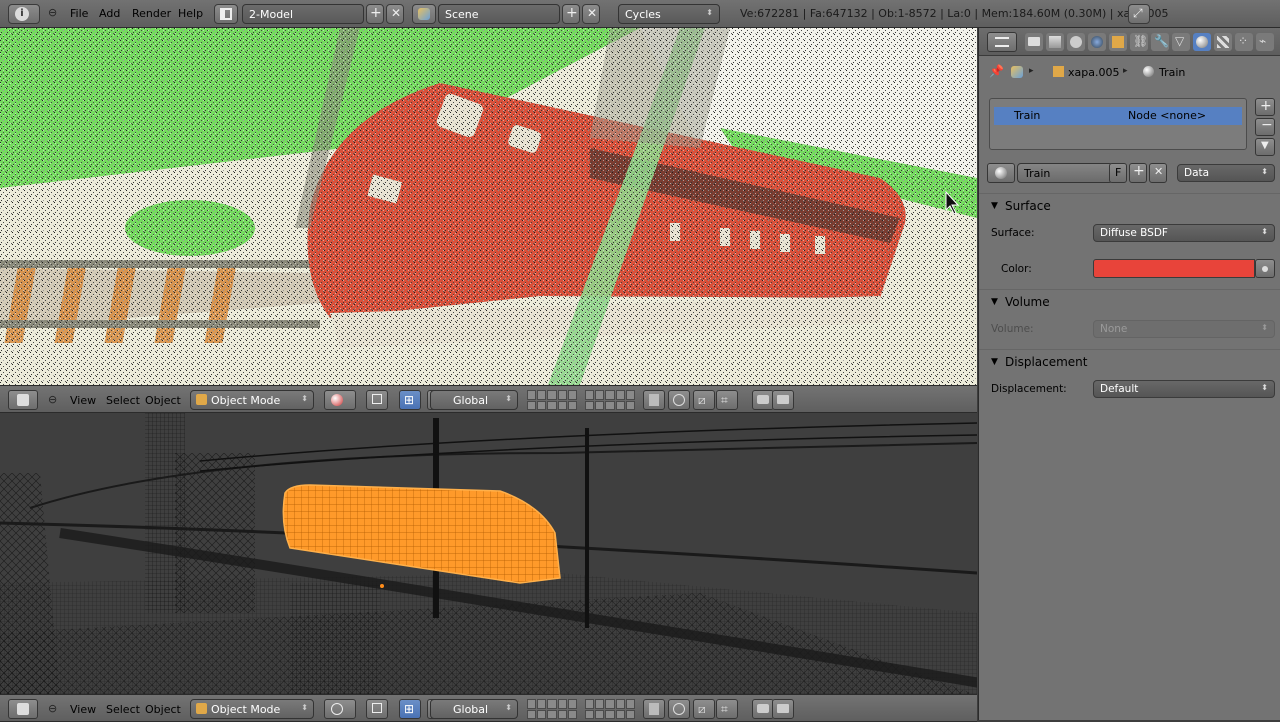  What do you see at coordinates (24, 14) in the screenshot?
I see `editor-type-button: i` at bounding box center [24, 14].